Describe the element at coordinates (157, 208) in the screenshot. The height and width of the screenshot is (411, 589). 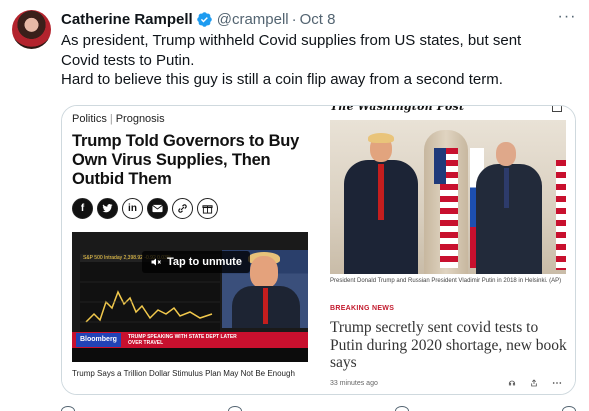
I see `email-icon` at that location.